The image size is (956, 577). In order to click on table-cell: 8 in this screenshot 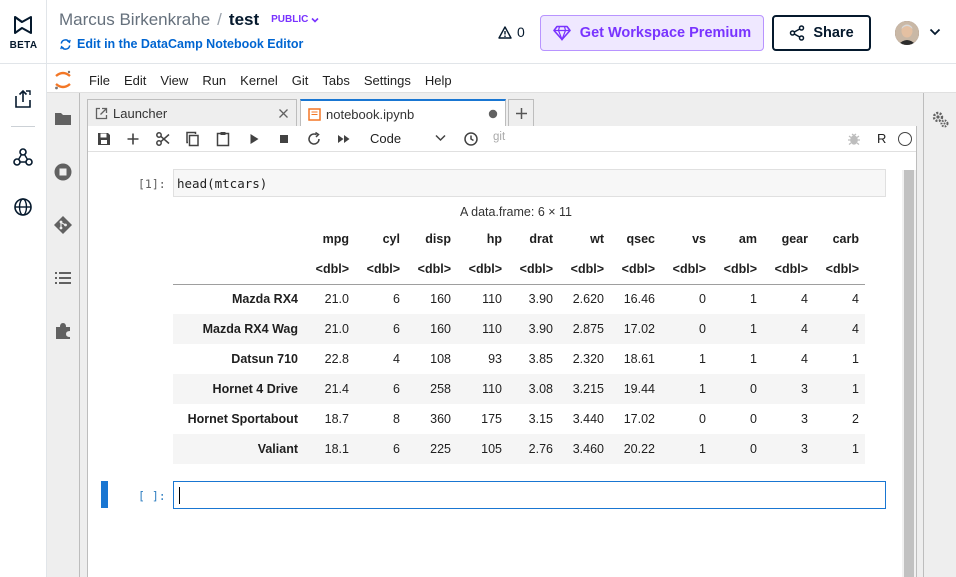, I will do `click(396, 419)`.